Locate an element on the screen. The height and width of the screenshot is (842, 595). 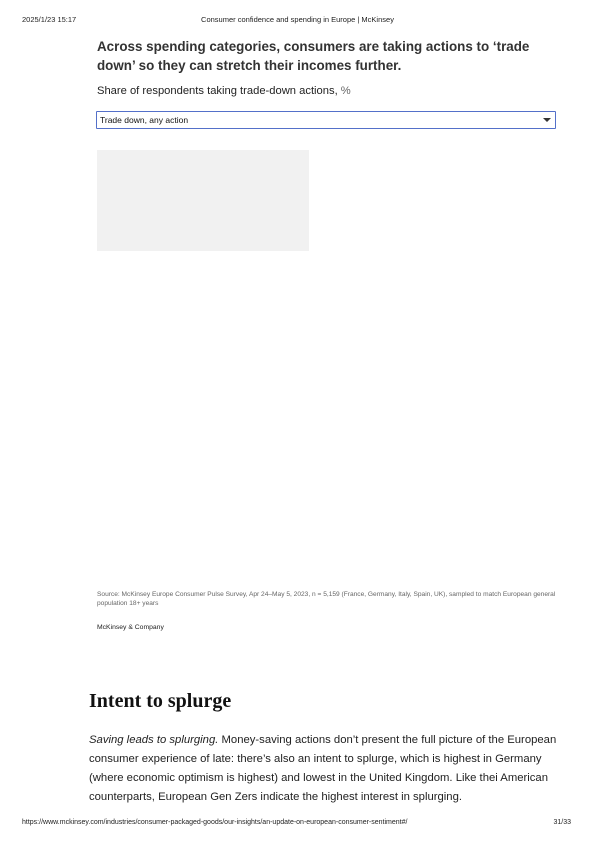
caret-down-icon is located at coordinates (547, 120).